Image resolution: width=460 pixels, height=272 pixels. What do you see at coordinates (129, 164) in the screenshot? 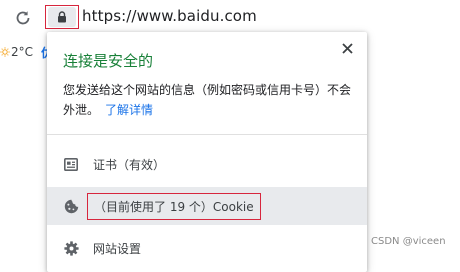
I see `certificate-label: 证书（有效）` at bounding box center [129, 164].